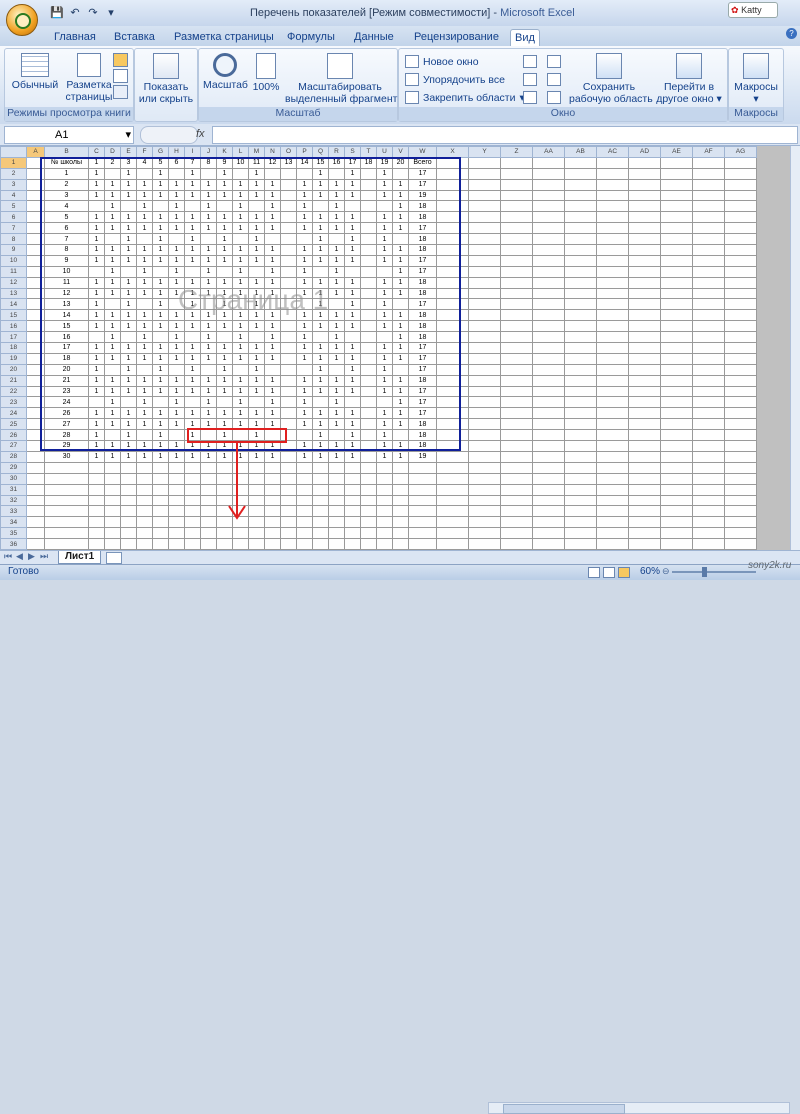  I want to click on column-header: Q, so click(320, 152).